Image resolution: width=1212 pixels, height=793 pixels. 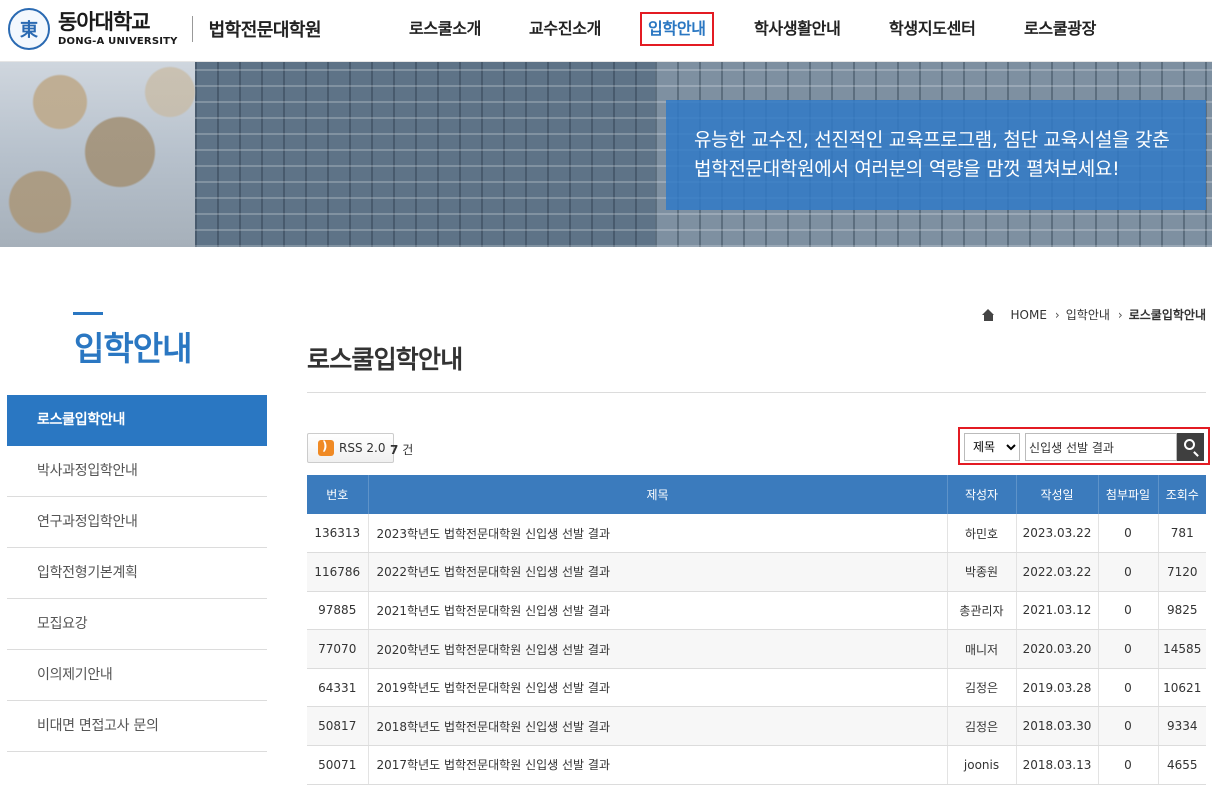 I want to click on nav-admission: 입학안내, so click(x=677, y=29).